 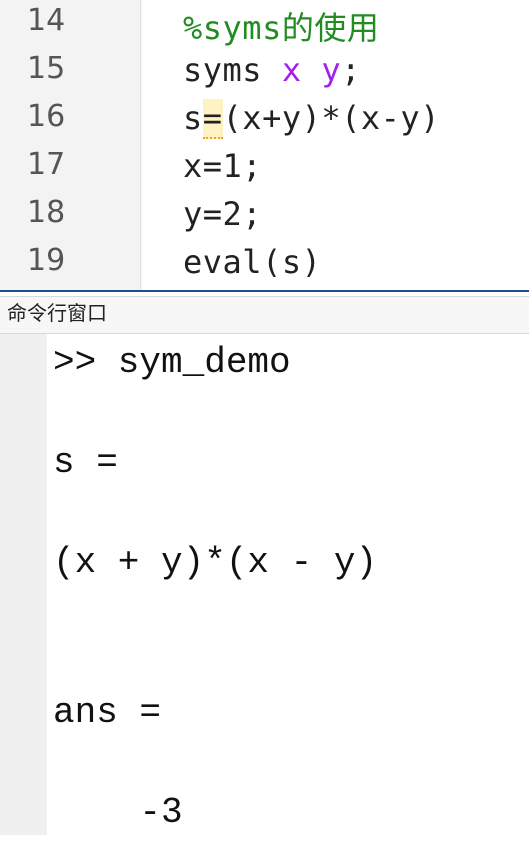 I want to click on command-window-header: 命令行窗口, so click(x=264, y=315).